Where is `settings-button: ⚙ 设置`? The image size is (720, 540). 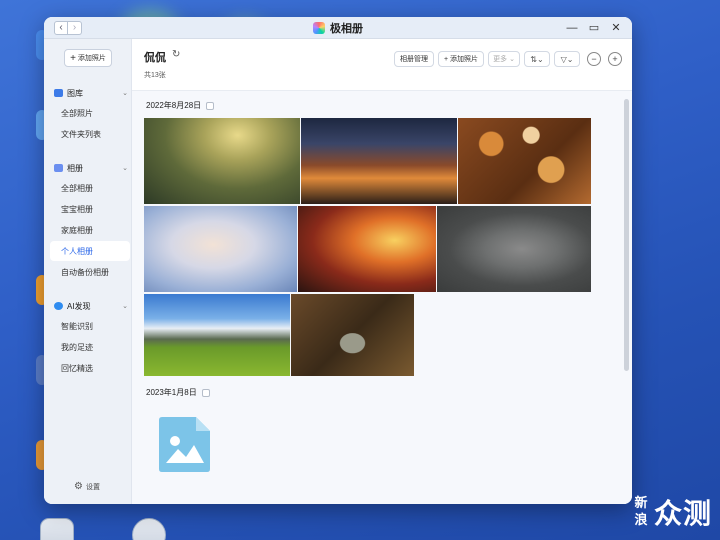 settings-button: ⚙ 设置 is located at coordinates (87, 486).